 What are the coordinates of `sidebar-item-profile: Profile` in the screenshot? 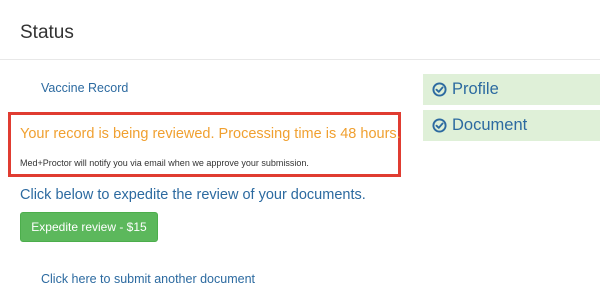 It's located at (511, 89).